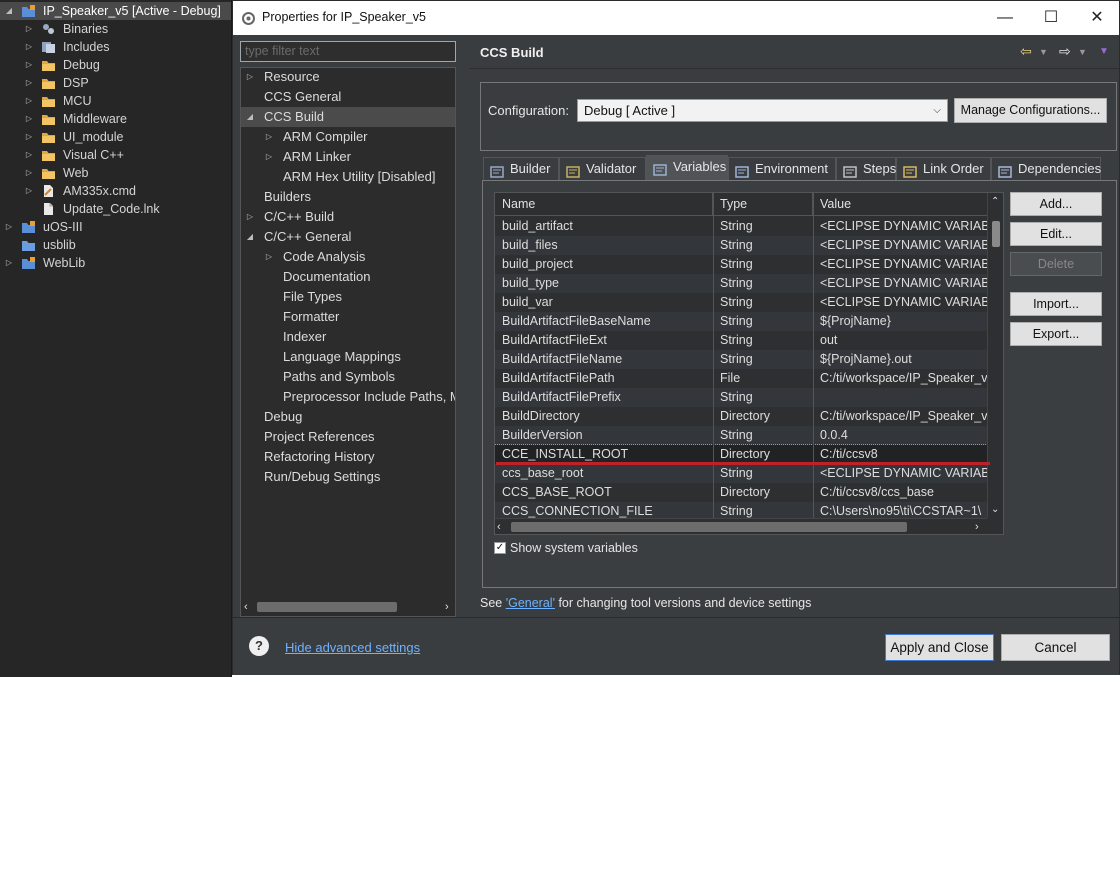  What do you see at coordinates (995, 510) in the screenshot?
I see `scroll-down-icon: ⌄` at bounding box center [995, 510].